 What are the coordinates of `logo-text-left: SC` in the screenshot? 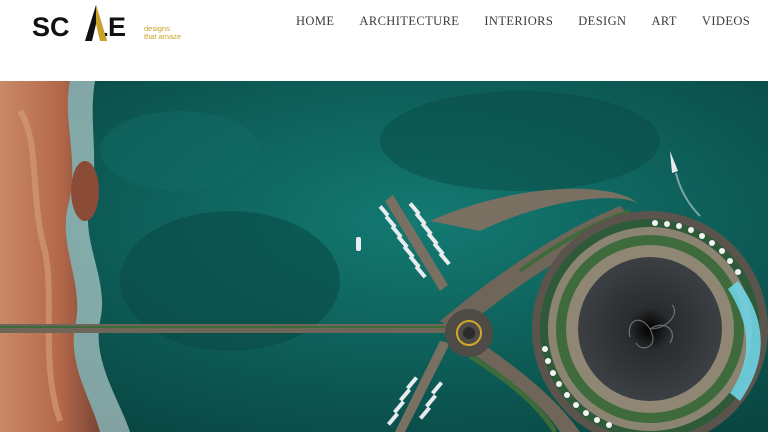 It's located at (51, 27).